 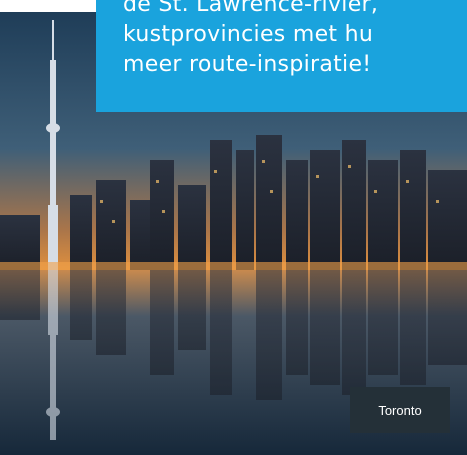 What do you see at coordinates (251, 8) in the screenshot?
I see `intro-line-1: de St. Lawrence-rivier,` at bounding box center [251, 8].